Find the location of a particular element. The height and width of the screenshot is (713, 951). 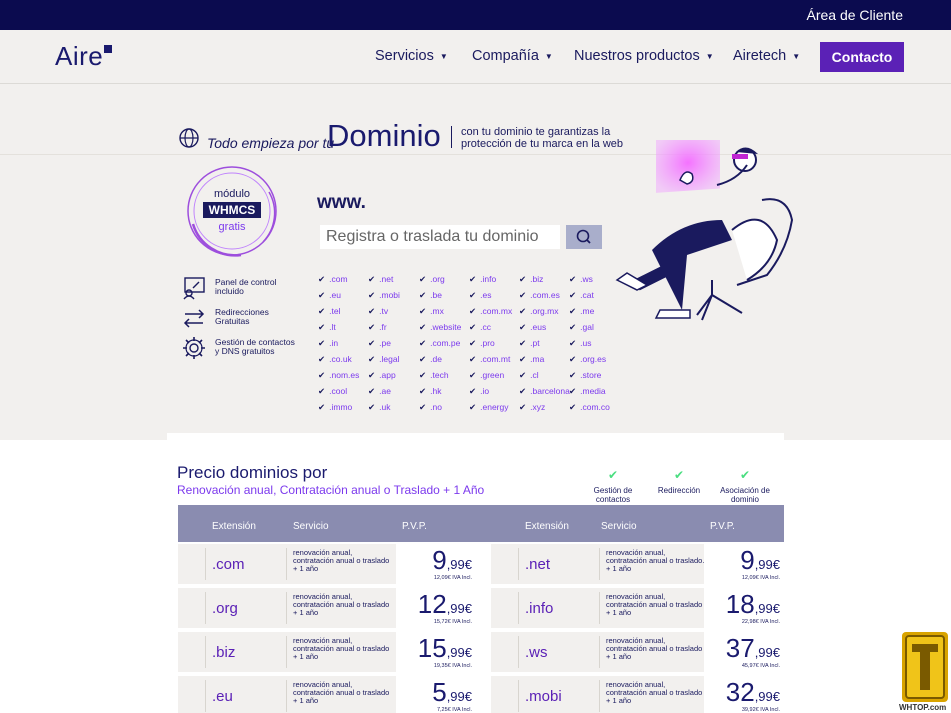

feature-label: Redirecciones Gratuitas is located at coordinates (242, 316).